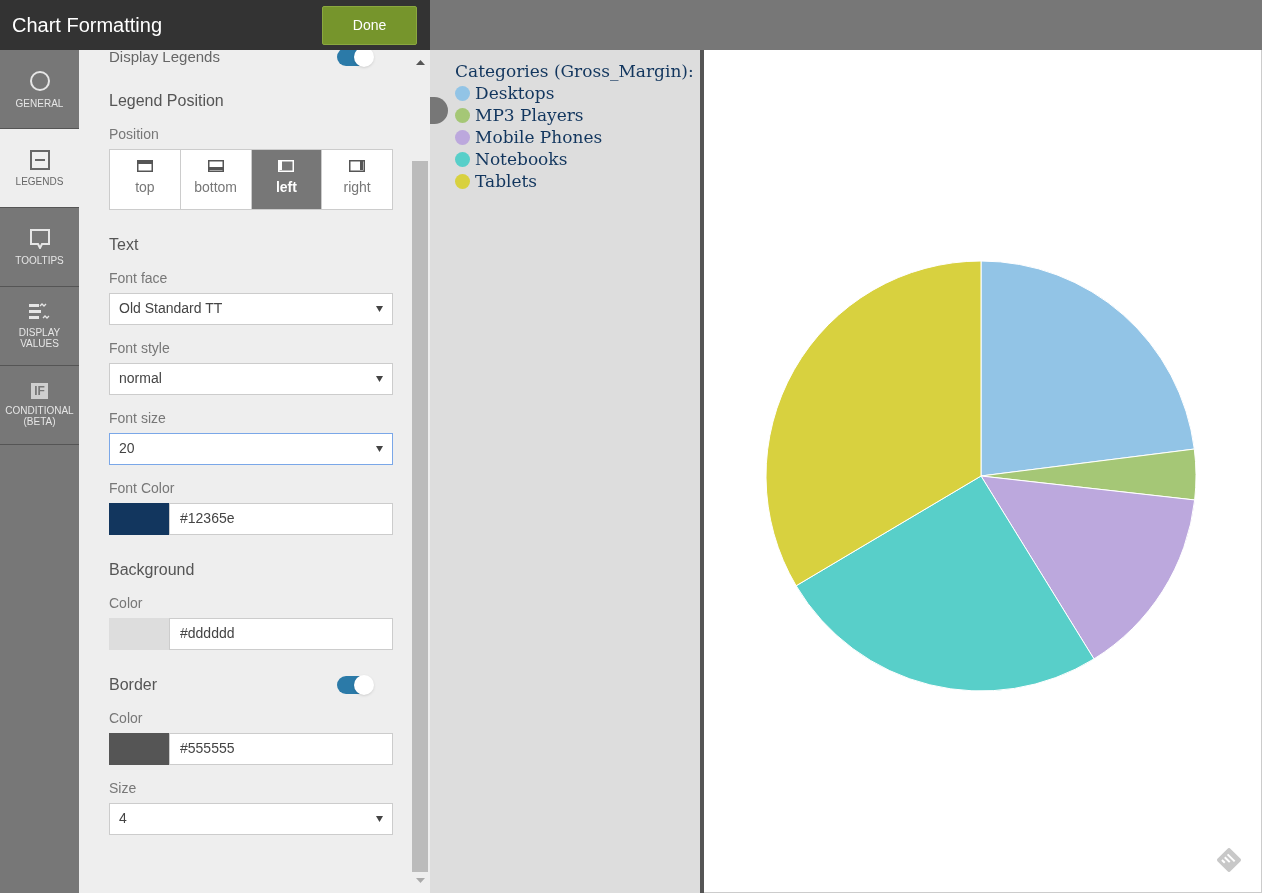 The image size is (1262, 893). Describe the element at coordinates (87, 25) in the screenshot. I see `panel-title: Chart Formatting` at that location.